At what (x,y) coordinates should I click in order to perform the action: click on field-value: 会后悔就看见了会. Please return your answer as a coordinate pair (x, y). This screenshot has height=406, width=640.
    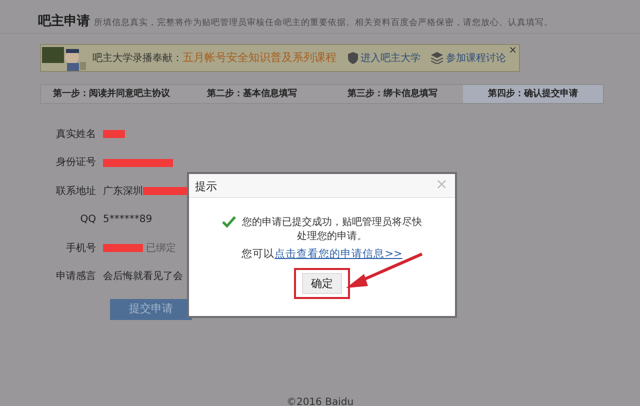
    Looking at the image, I should click on (143, 277).